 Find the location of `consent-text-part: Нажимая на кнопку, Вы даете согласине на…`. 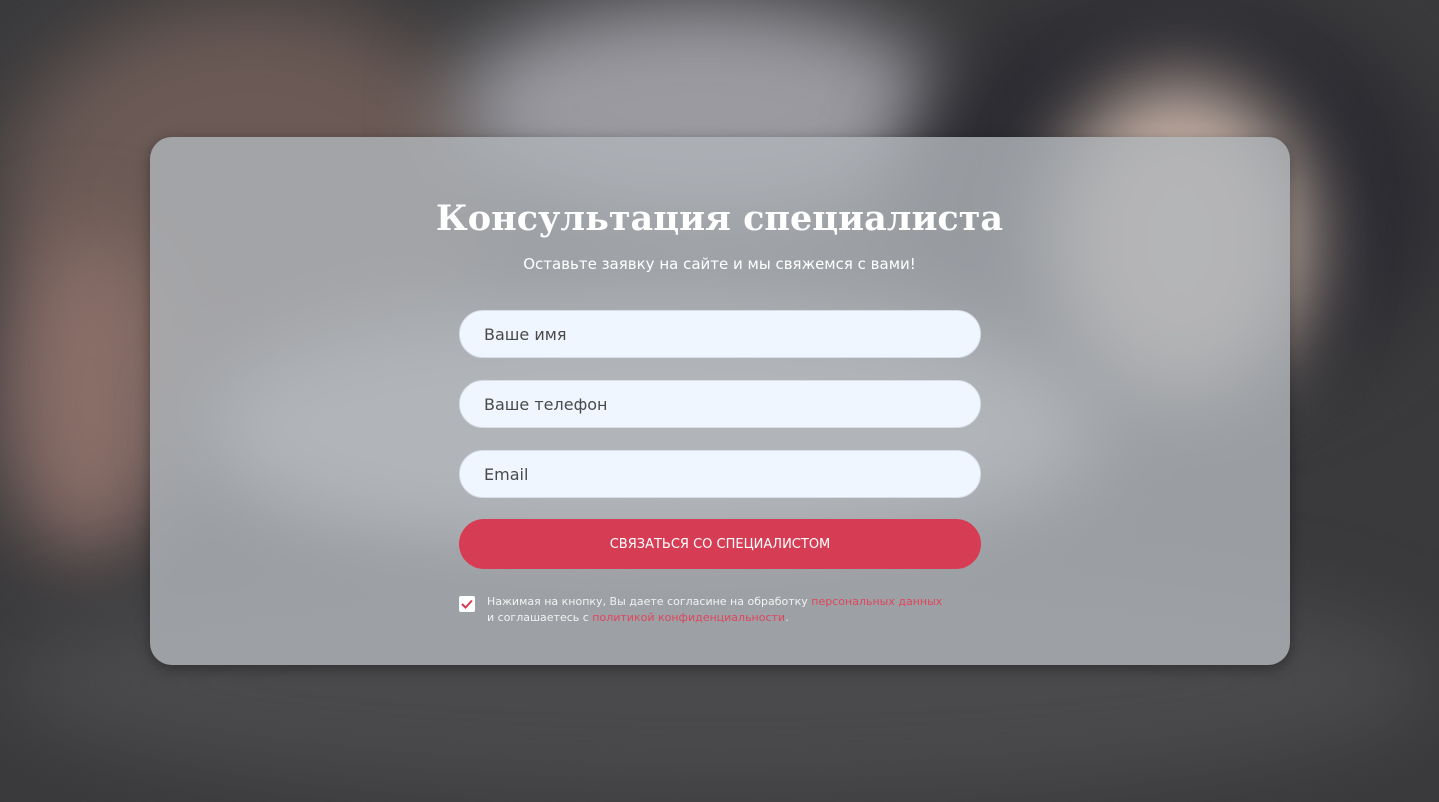

consent-text-part: Нажимая на кнопку, Вы даете согласине на… is located at coordinates (649, 601).